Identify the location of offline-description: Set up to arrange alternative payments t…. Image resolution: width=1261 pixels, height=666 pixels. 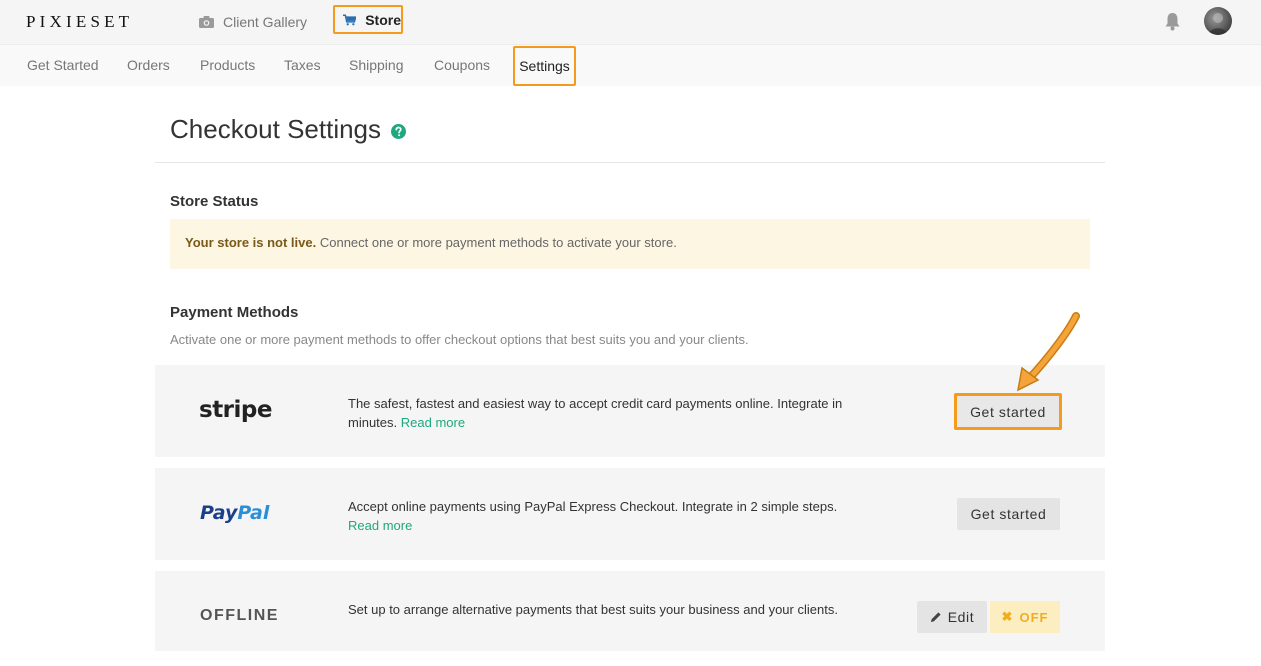
(593, 609).